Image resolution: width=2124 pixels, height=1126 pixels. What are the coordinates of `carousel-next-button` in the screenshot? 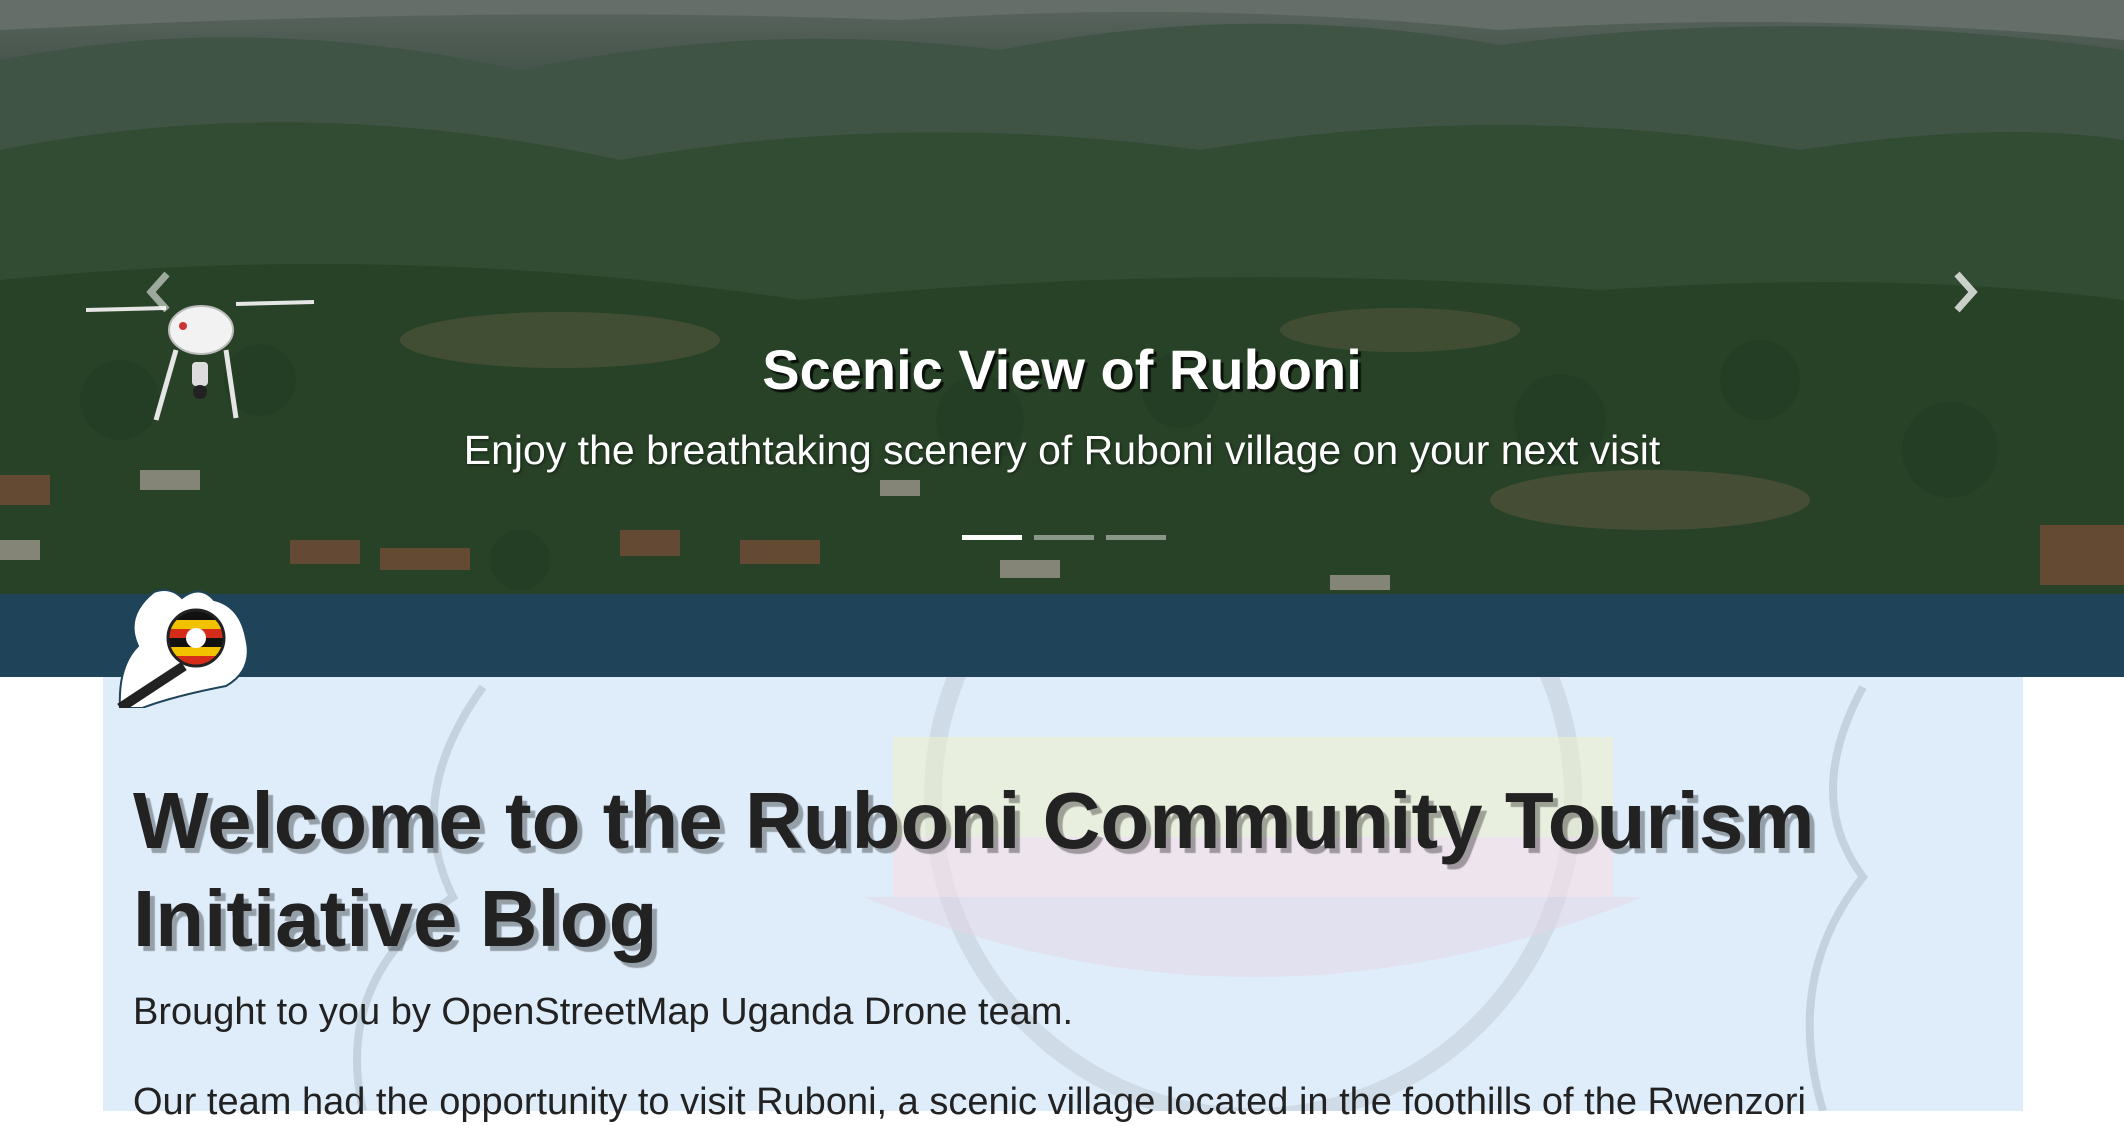 It's located at (1966, 292).